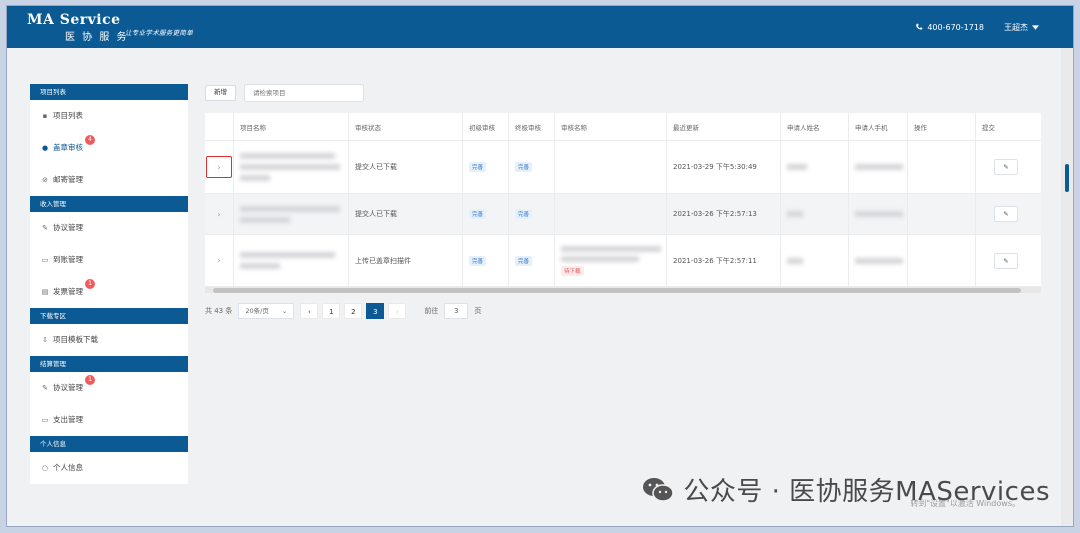  What do you see at coordinates (109, 180) in the screenshot?
I see `sidebar-item-mail-management: ⊘ 邮寄管理` at bounding box center [109, 180].